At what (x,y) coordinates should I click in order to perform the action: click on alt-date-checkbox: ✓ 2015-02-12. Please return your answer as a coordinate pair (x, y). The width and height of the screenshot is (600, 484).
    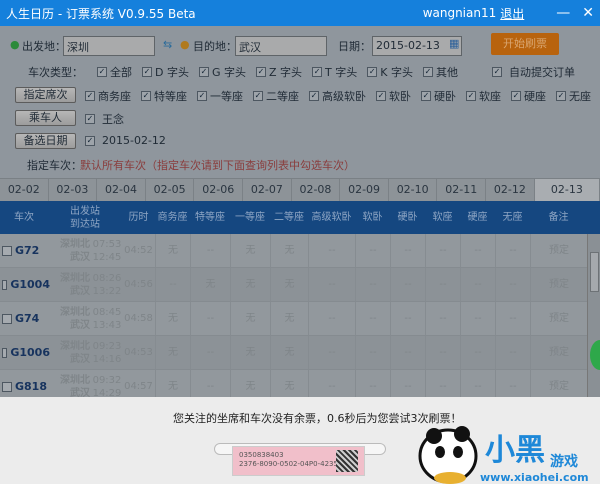
    Looking at the image, I should click on (125, 140).